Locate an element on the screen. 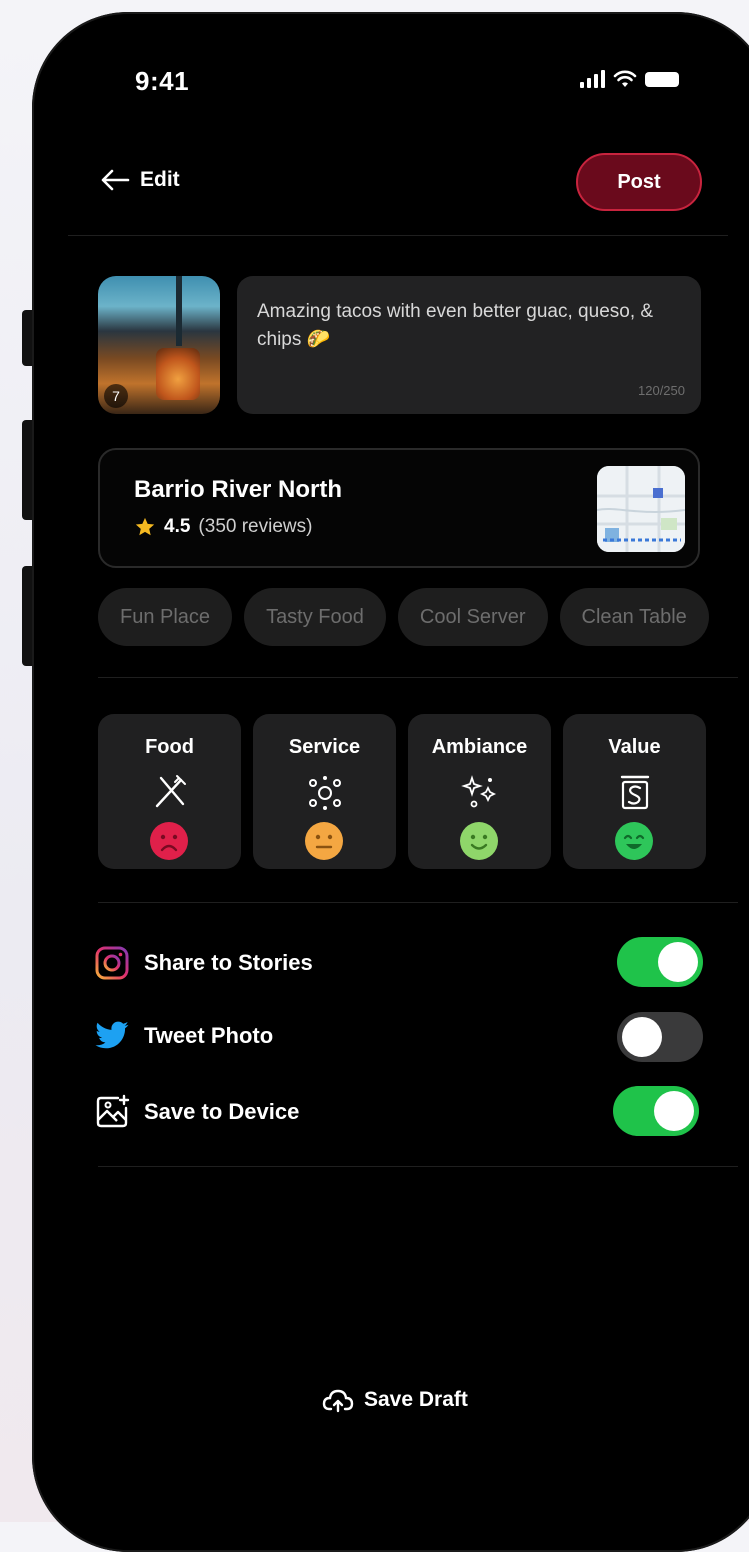  battery-icon is located at coordinates (662, 79).